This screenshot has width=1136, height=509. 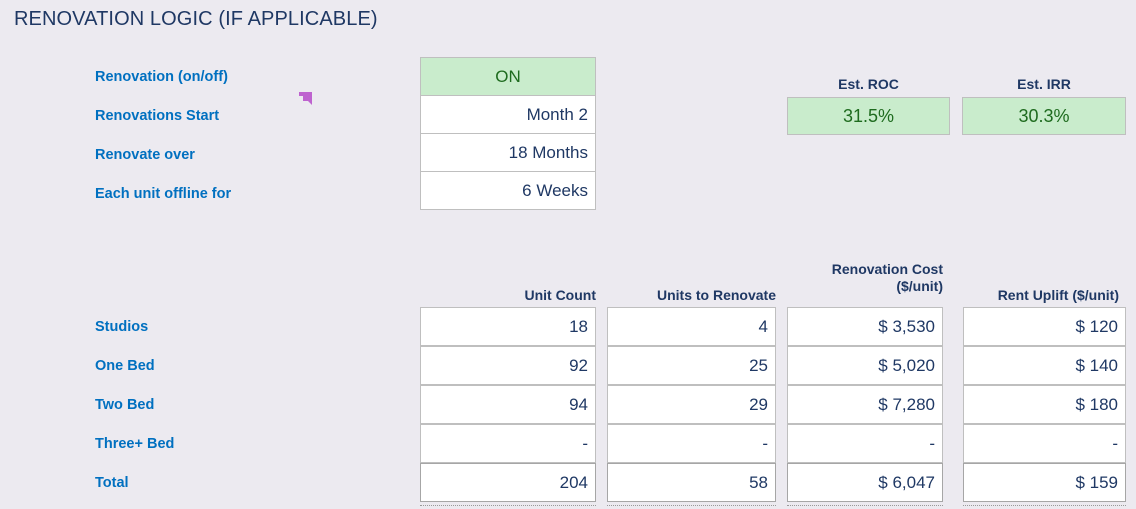 What do you see at coordinates (508, 76) in the screenshot?
I see `renovation-toggle-cell: ON` at bounding box center [508, 76].